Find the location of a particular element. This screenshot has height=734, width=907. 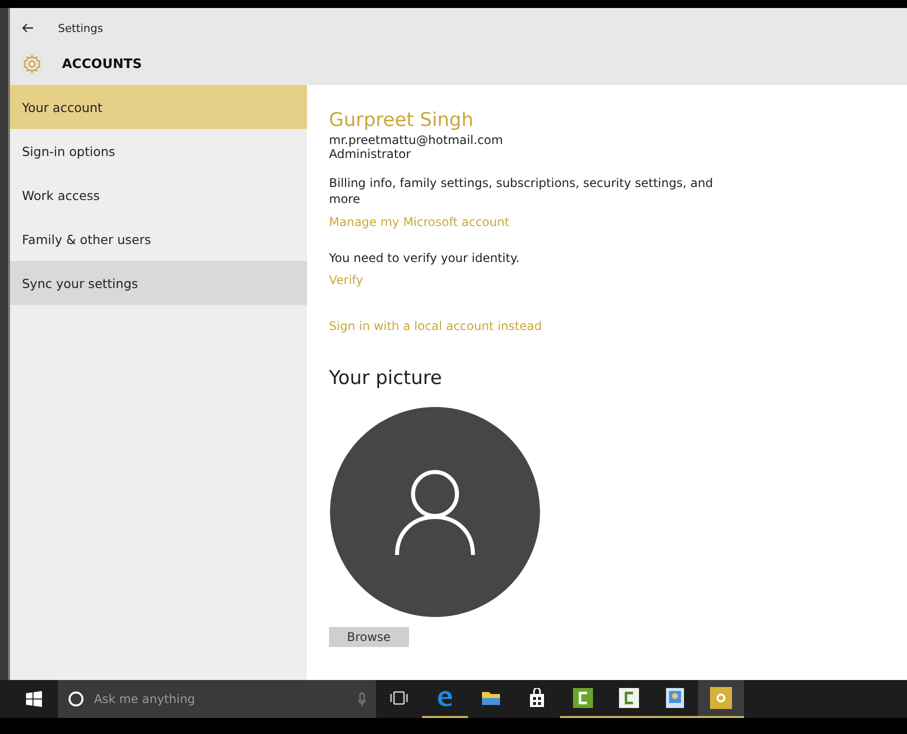

folder-icon is located at coordinates (491, 698).